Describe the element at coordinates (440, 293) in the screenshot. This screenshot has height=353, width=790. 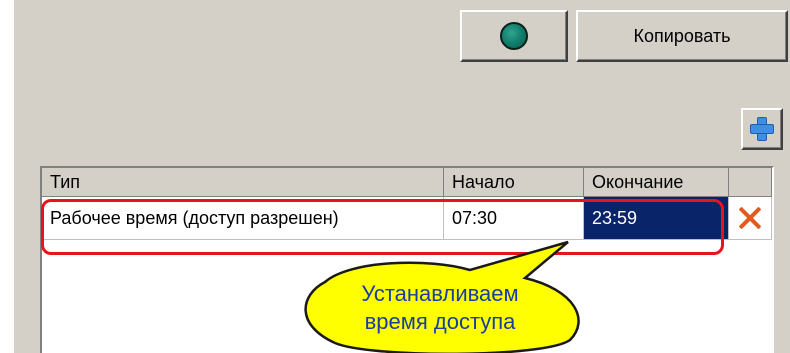
I see `callout-line-1: Устанавливаем` at that location.